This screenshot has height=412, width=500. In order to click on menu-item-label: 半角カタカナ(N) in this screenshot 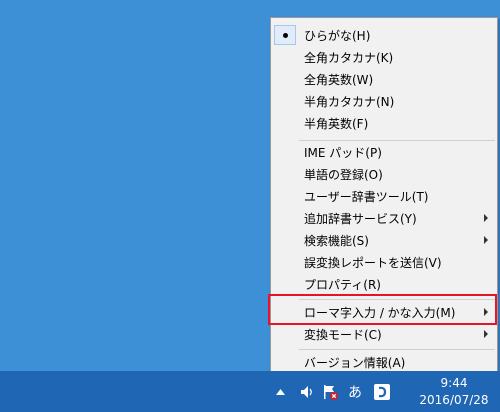, I will do `click(349, 101)`.